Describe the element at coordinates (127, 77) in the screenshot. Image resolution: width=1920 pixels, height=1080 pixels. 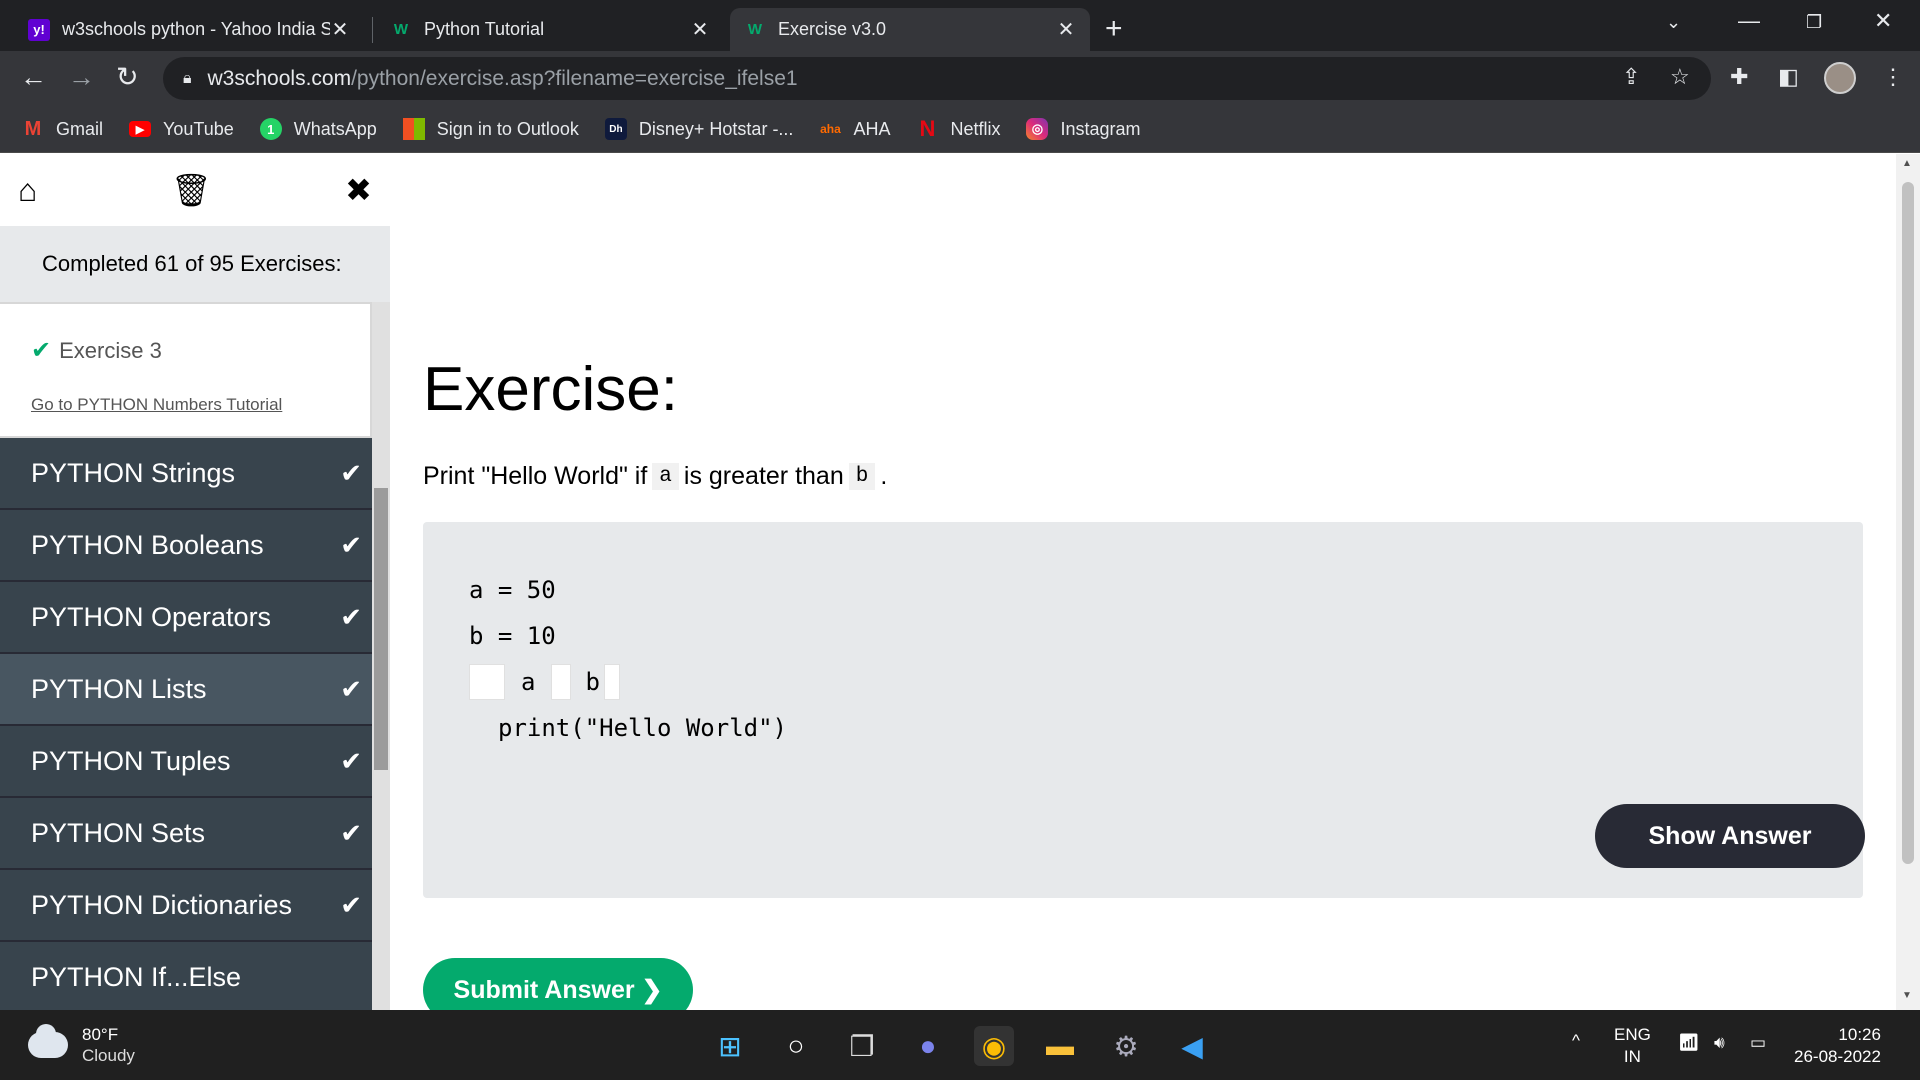
I see `reload-icon: ↻` at that location.